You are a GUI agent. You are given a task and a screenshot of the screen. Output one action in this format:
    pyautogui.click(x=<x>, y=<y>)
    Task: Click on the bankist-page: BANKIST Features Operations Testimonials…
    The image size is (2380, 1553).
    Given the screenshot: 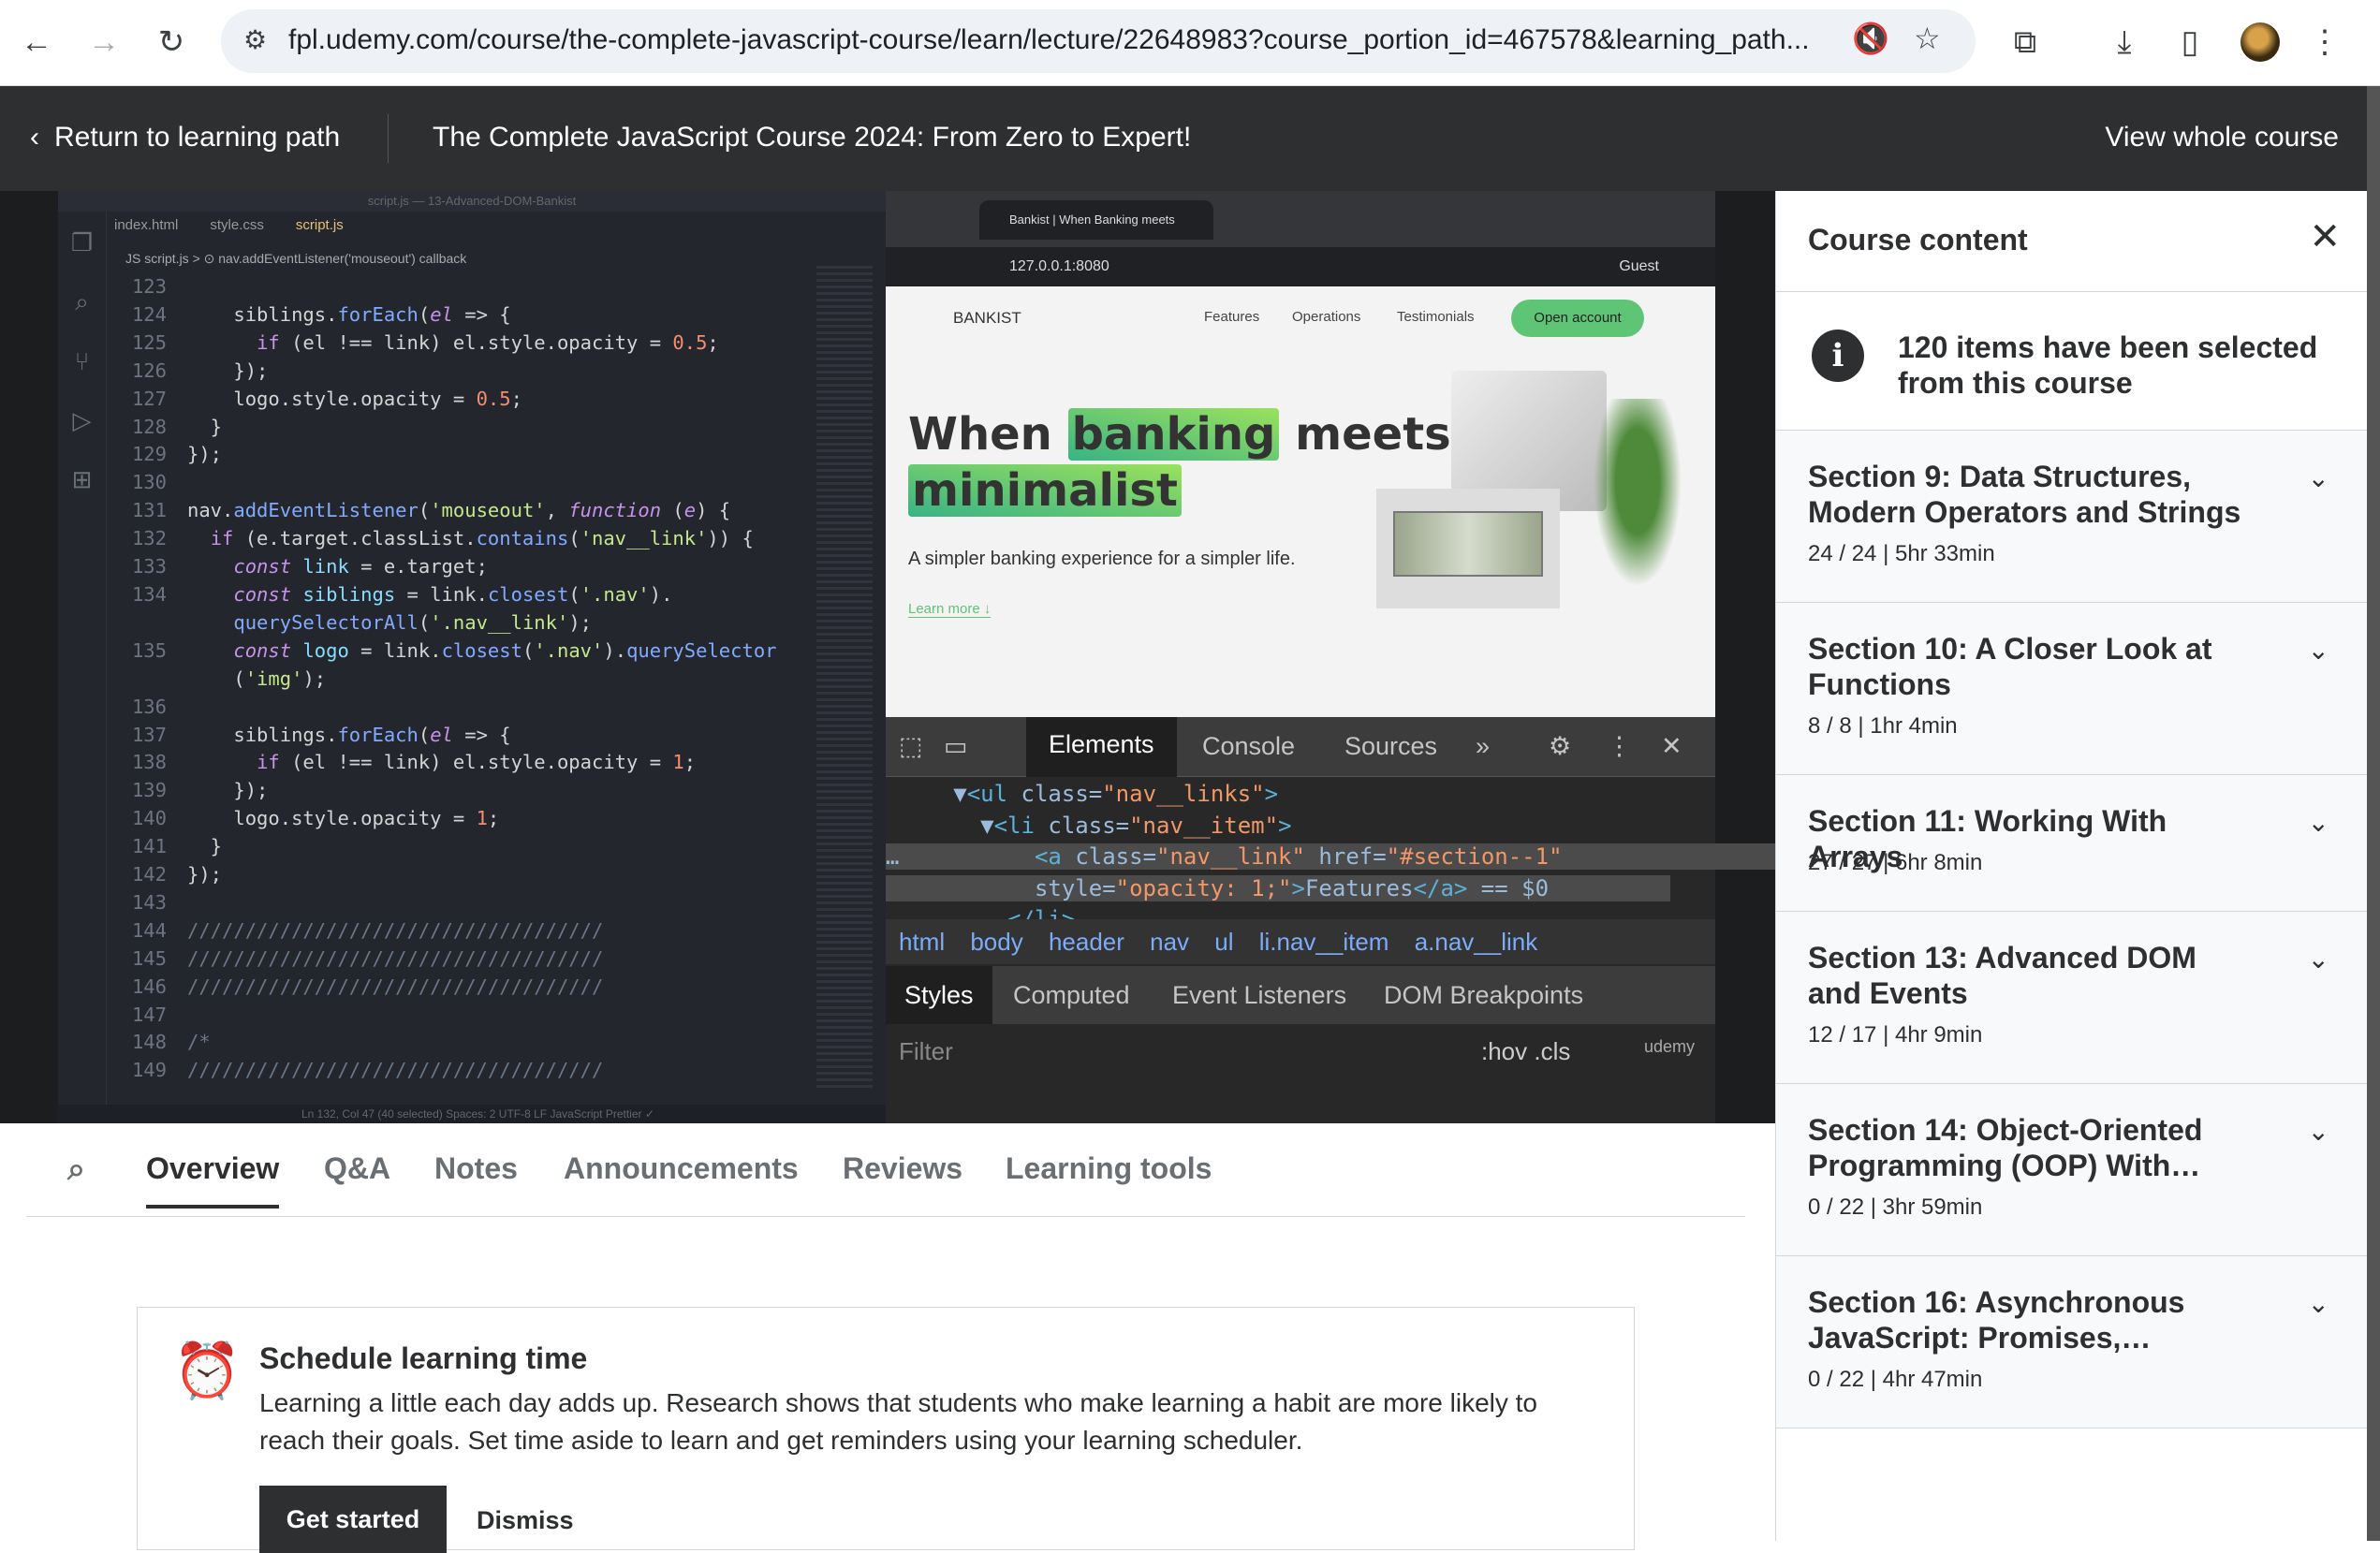 What is the action you would take?
    pyautogui.click(x=1300, y=501)
    